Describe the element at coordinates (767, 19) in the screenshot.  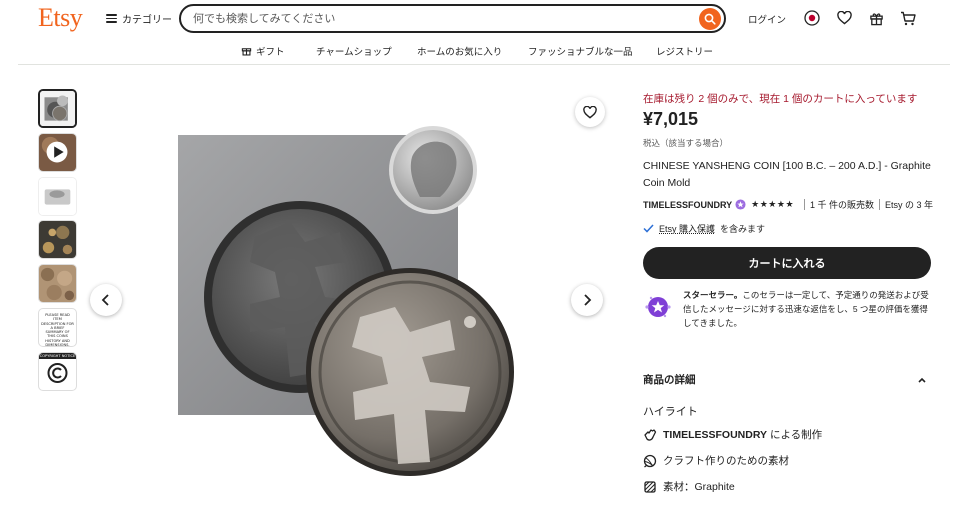
I see `login-link: ログイン` at that location.